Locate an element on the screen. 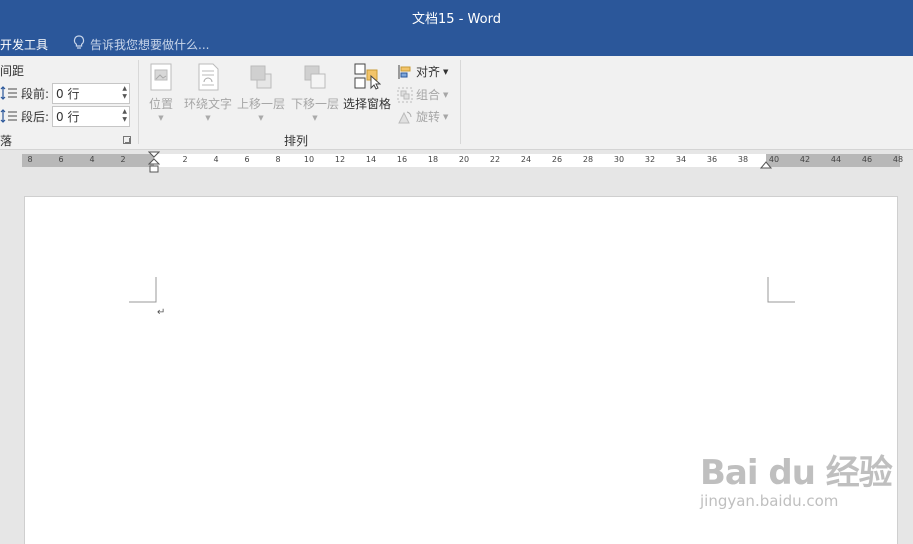 This screenshot has height=544, width=913. ruler-tick-label: 22 is located at coordinates (495, 159).